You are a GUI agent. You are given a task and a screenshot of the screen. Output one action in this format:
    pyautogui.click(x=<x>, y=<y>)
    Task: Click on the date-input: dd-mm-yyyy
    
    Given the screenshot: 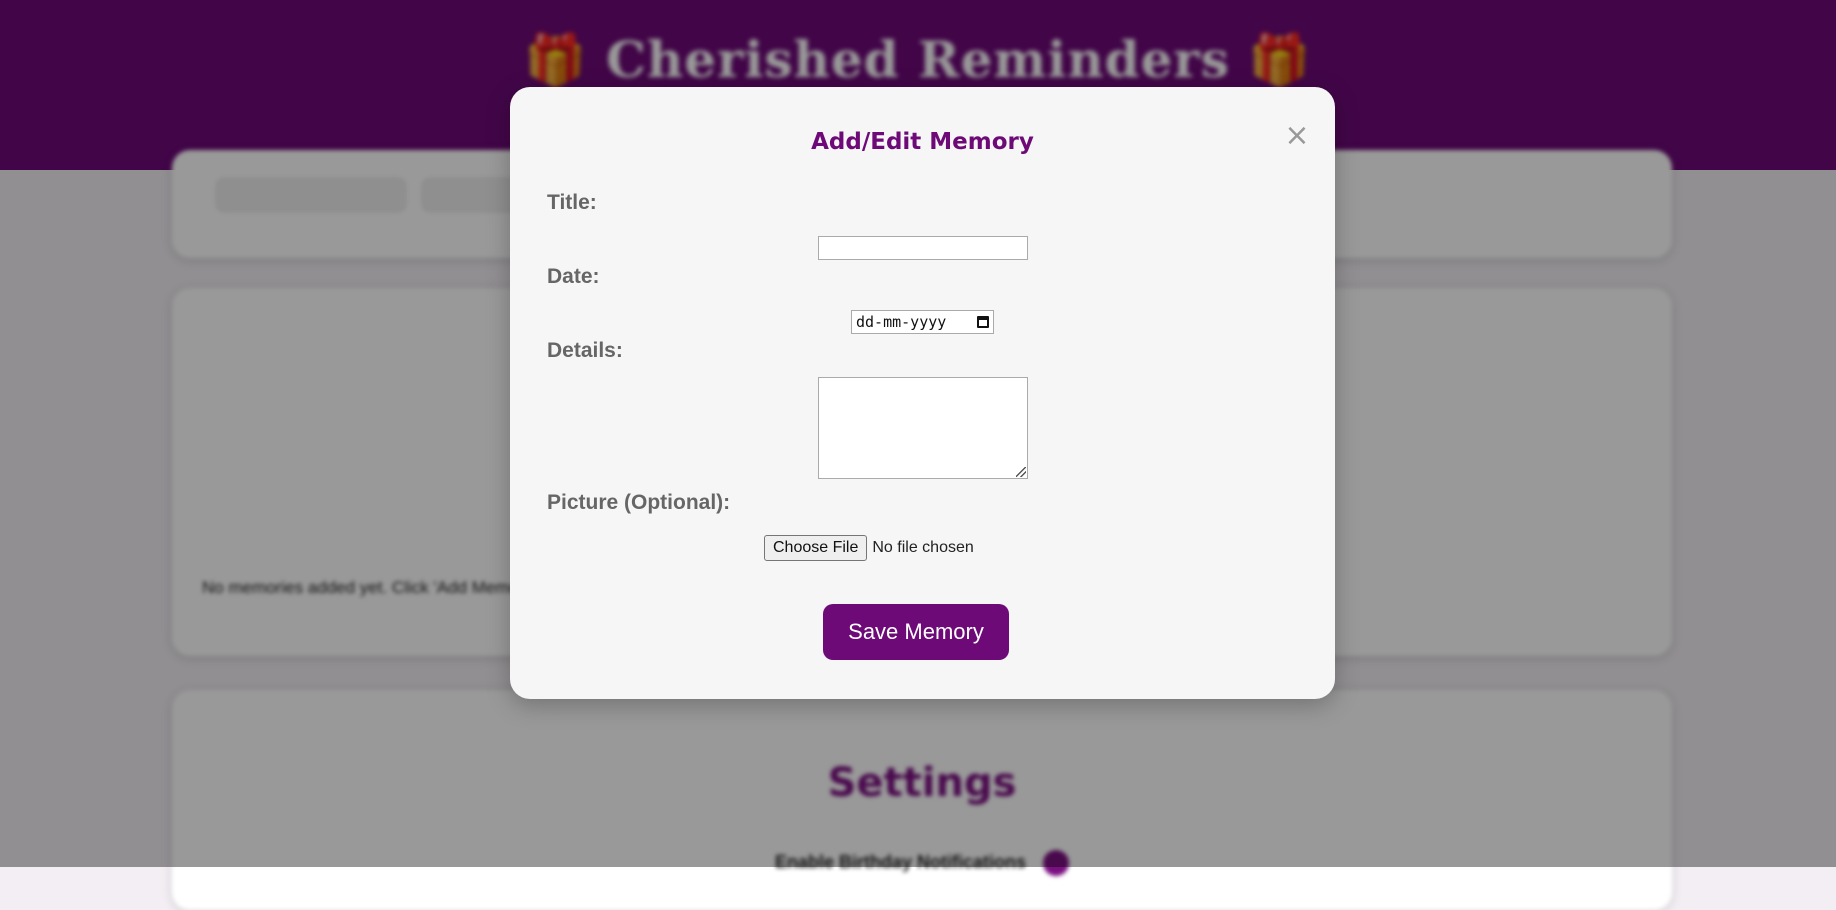 What is the action you would take?
    pyautogui.click(x=922, y=322)
    